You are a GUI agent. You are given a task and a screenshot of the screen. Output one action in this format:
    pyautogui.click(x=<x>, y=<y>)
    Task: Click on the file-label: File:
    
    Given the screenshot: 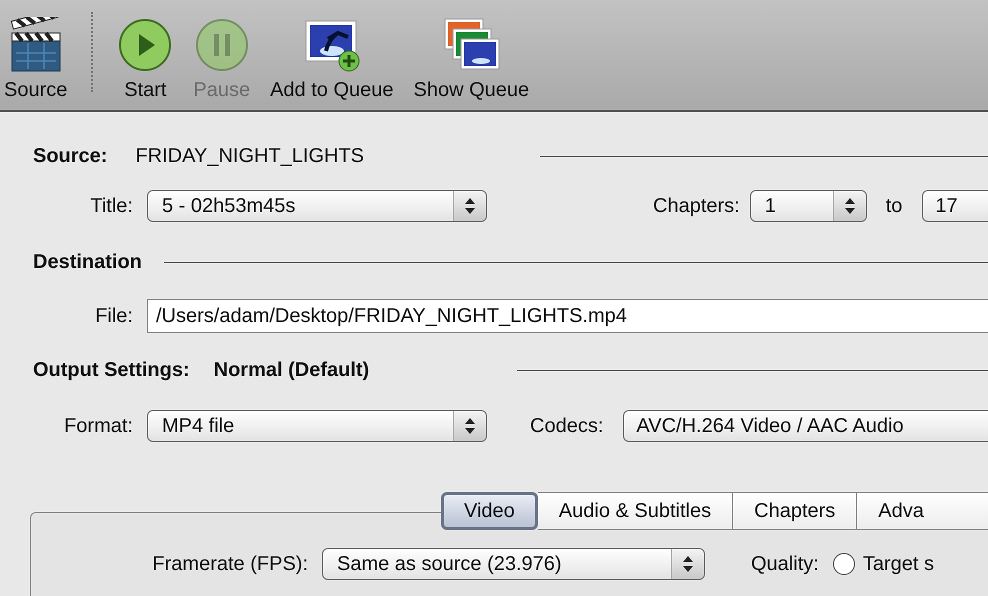 What is the action you would take?
    pyautogui.click(x=114, y=316)
    